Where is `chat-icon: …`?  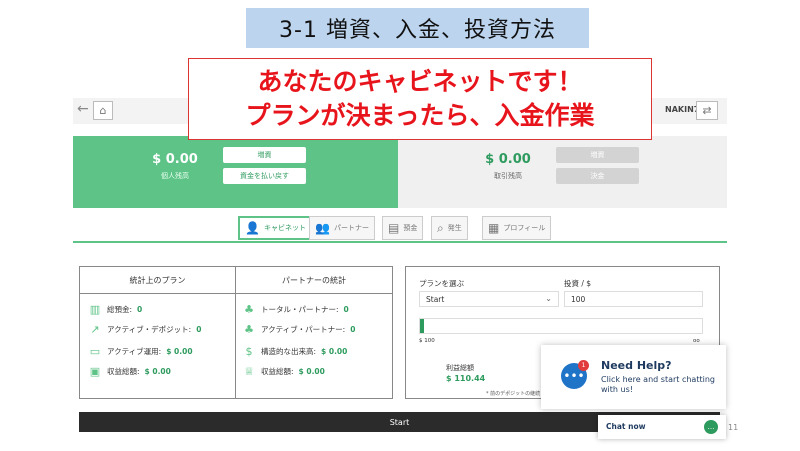
chat-icon: … is located at coordinates (711, 427).